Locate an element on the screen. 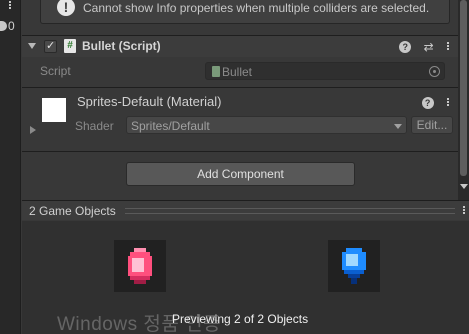 Image resolution: width=469 pixels, height=334 pixels. scrollbar-thumb is located at coordinates (463, 88).